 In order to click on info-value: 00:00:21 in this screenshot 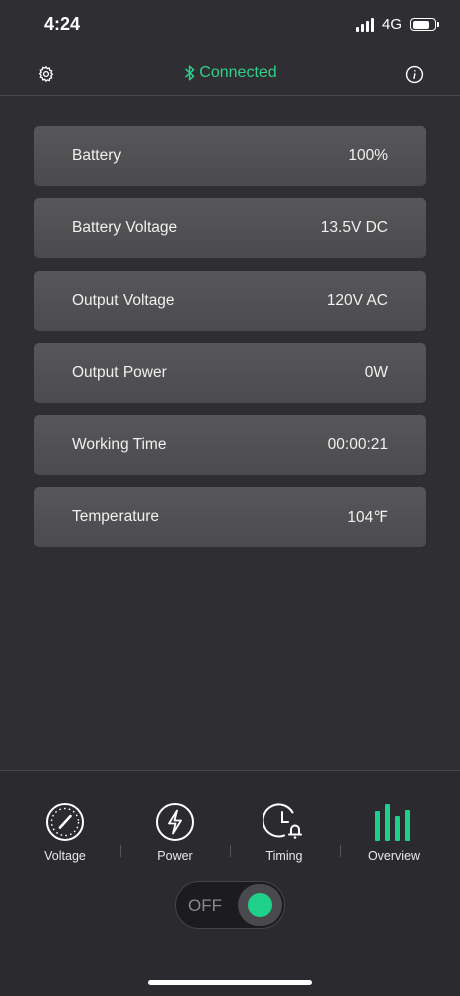, I will do `click(357, 445)`.